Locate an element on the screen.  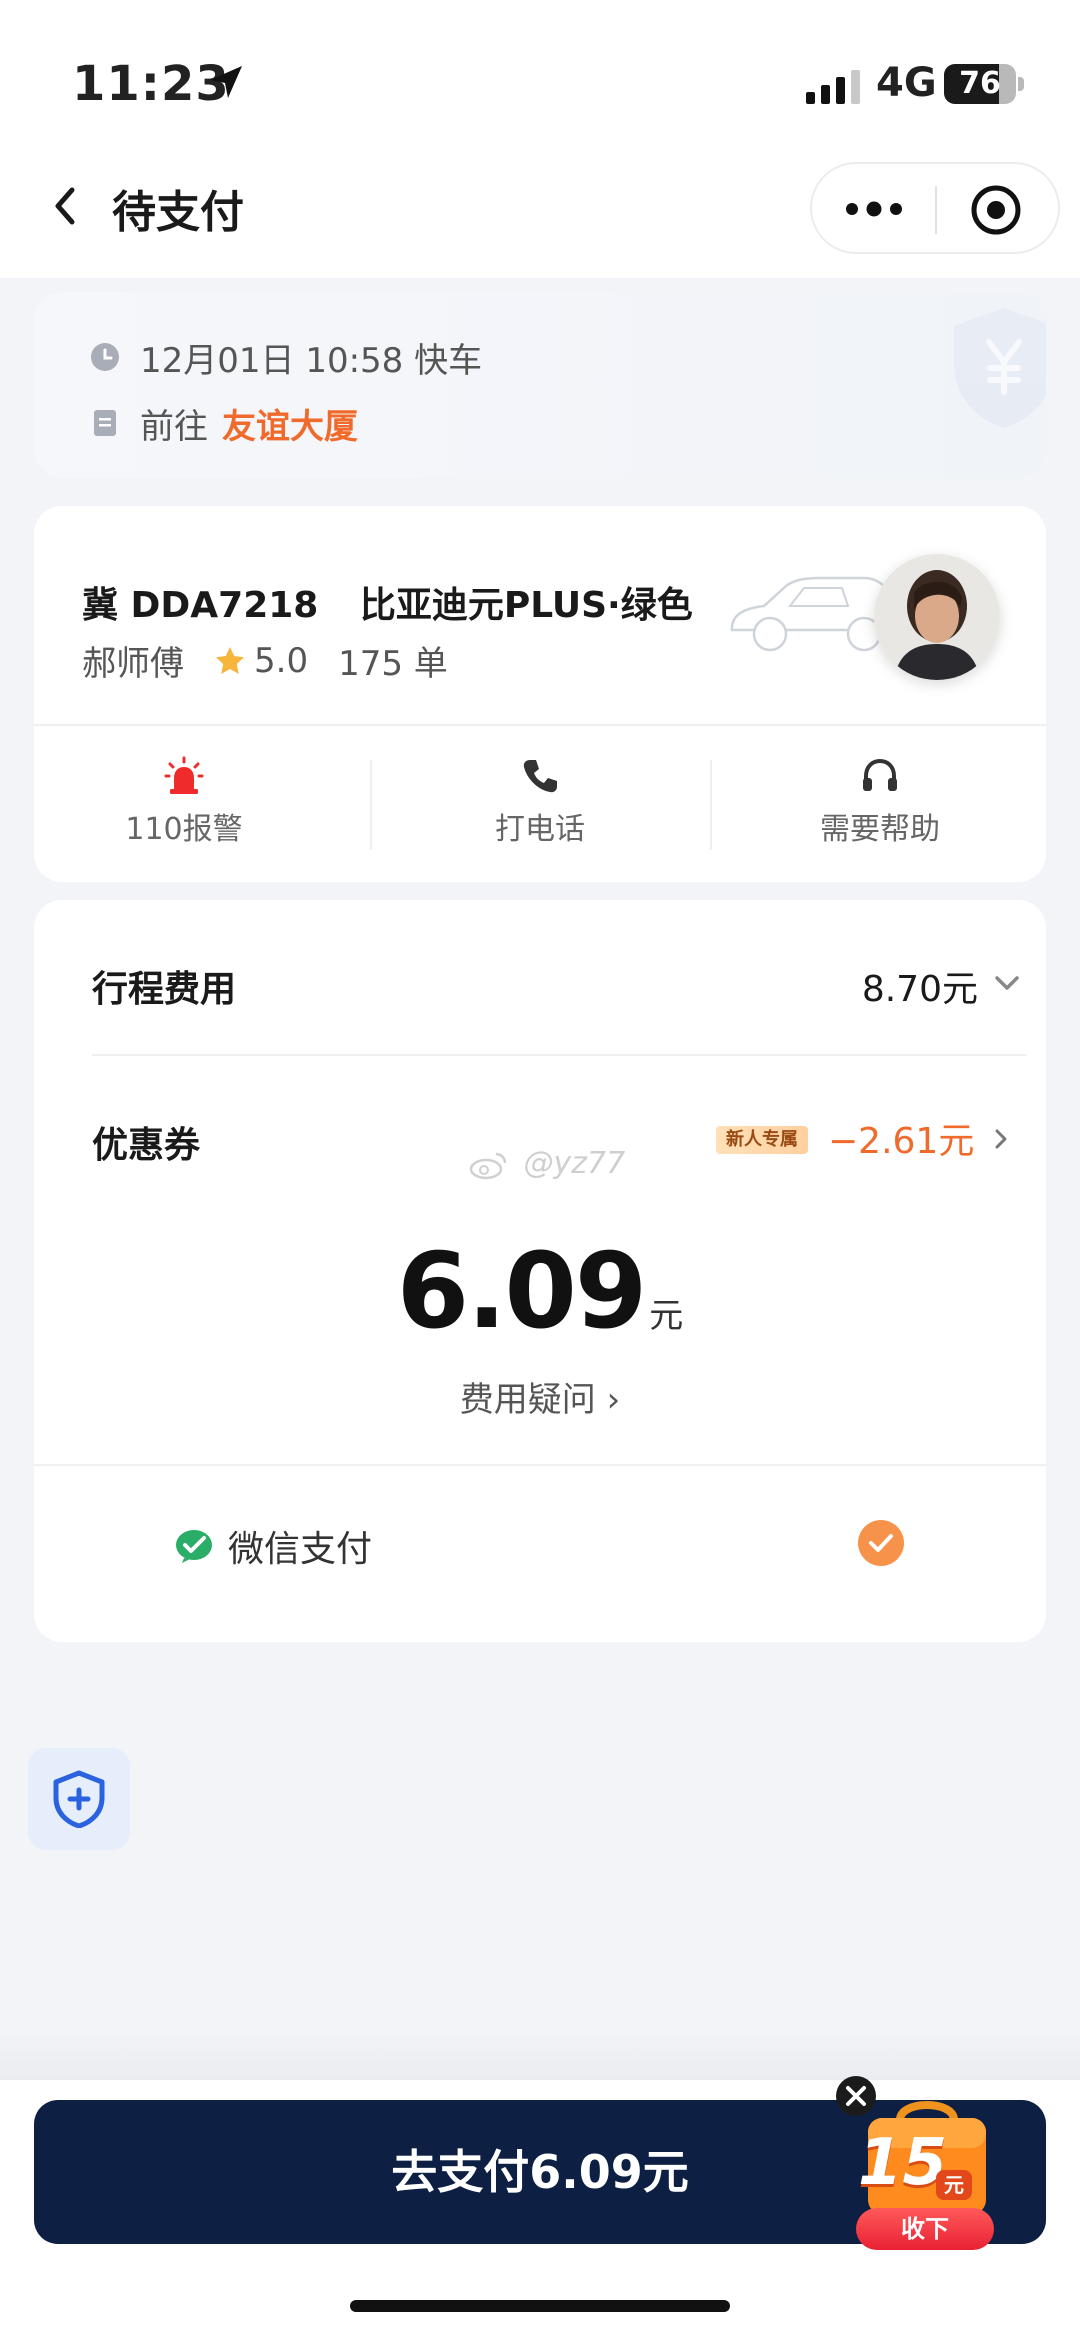
cellular-signal-icon is located at coordinates (833, 87).